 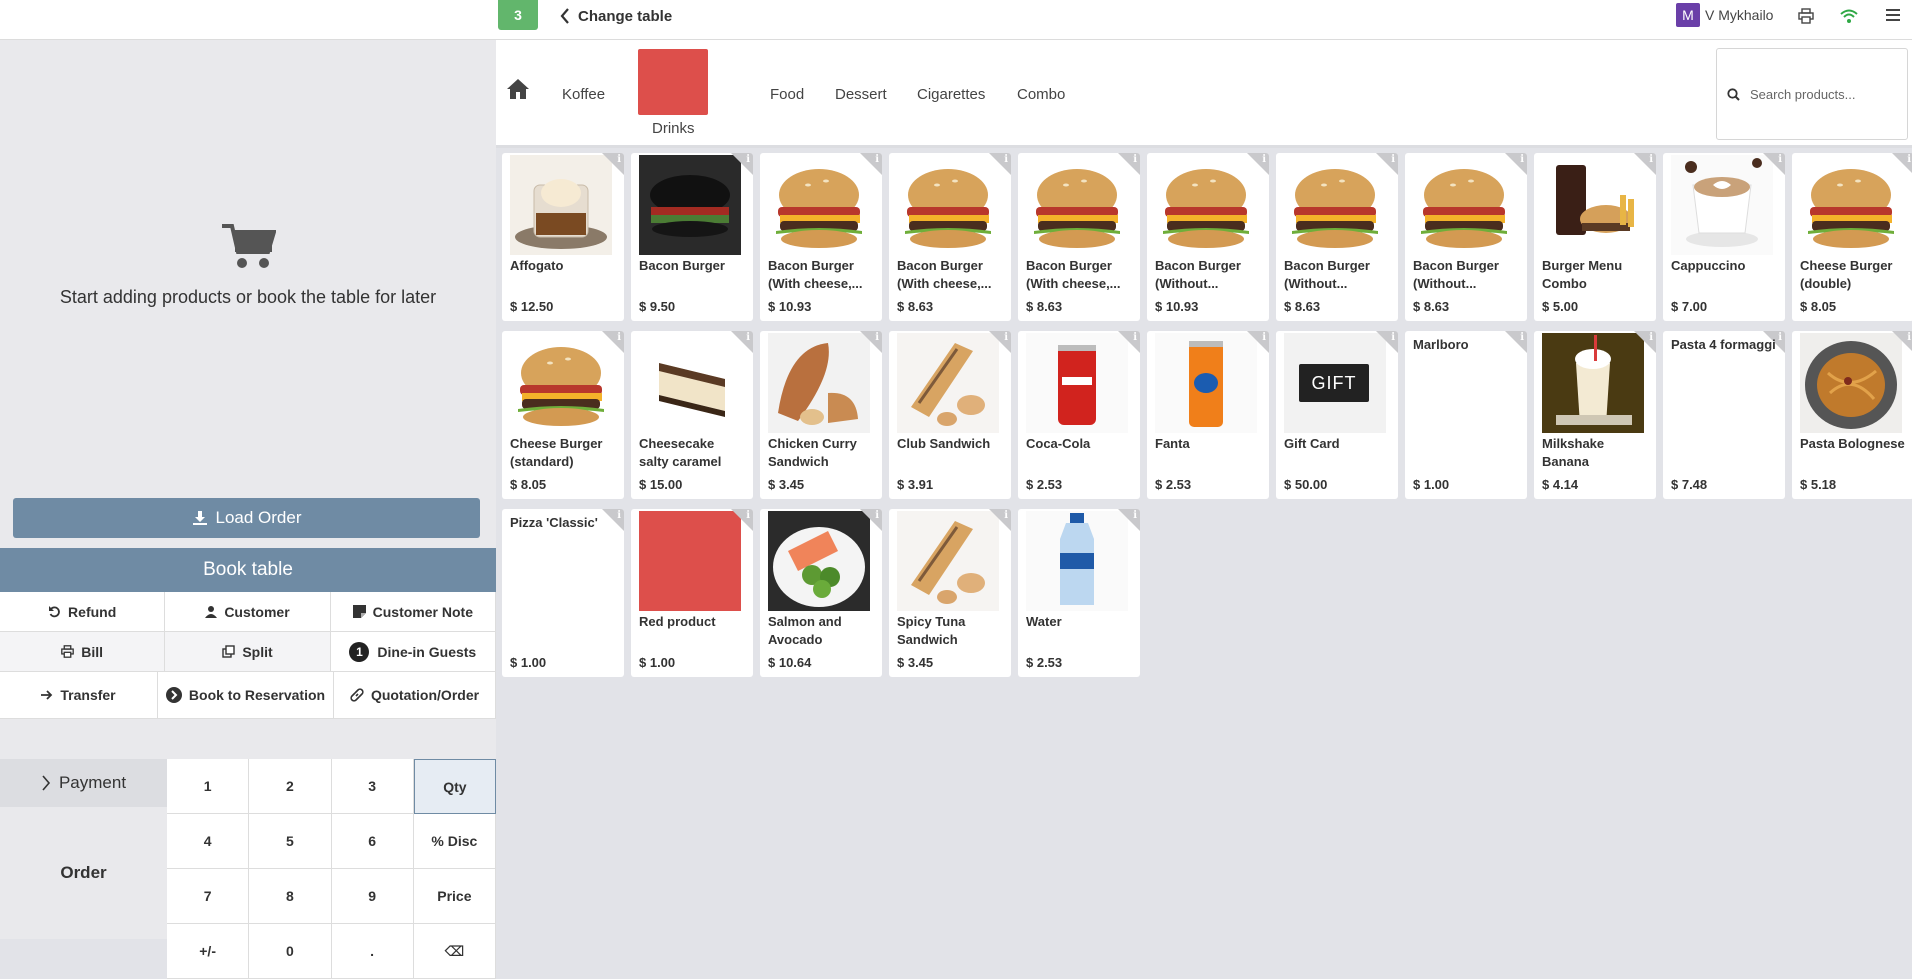 I want to click on category-koffee: Koffee, so click(x=583, y=94).